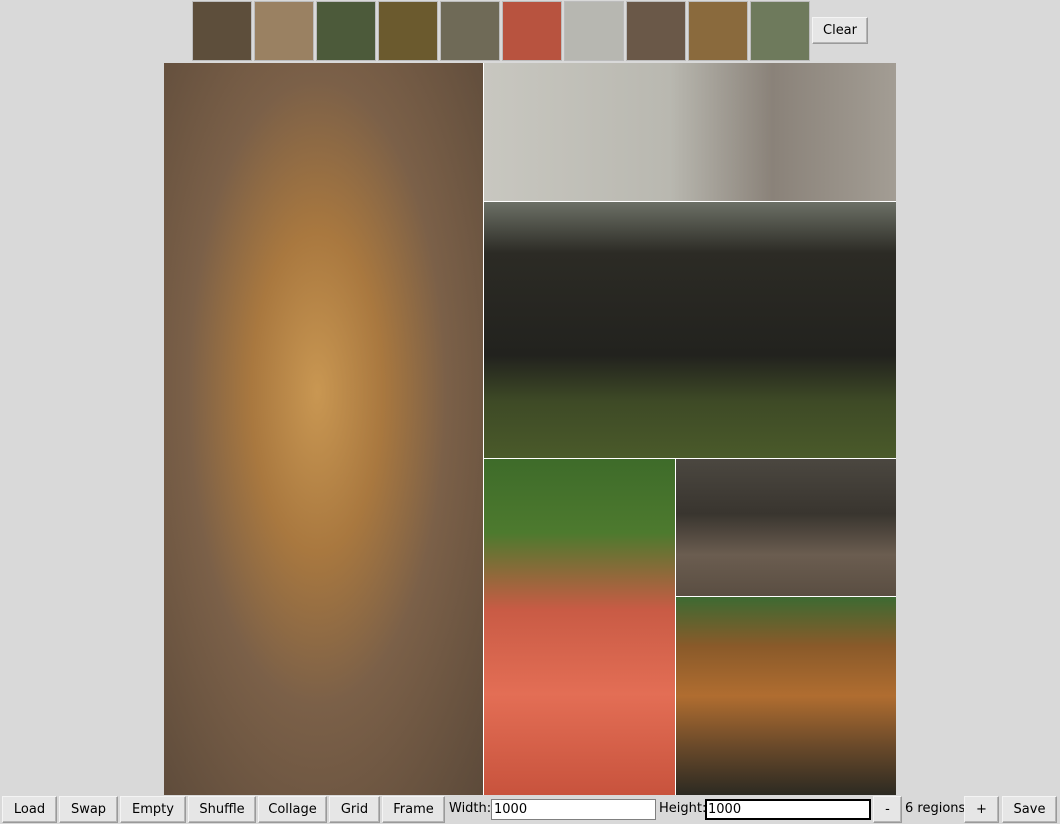  Describe the element at coordinates (579, 627) in the screenshot. I see `collage-region-flamingos` at that location.